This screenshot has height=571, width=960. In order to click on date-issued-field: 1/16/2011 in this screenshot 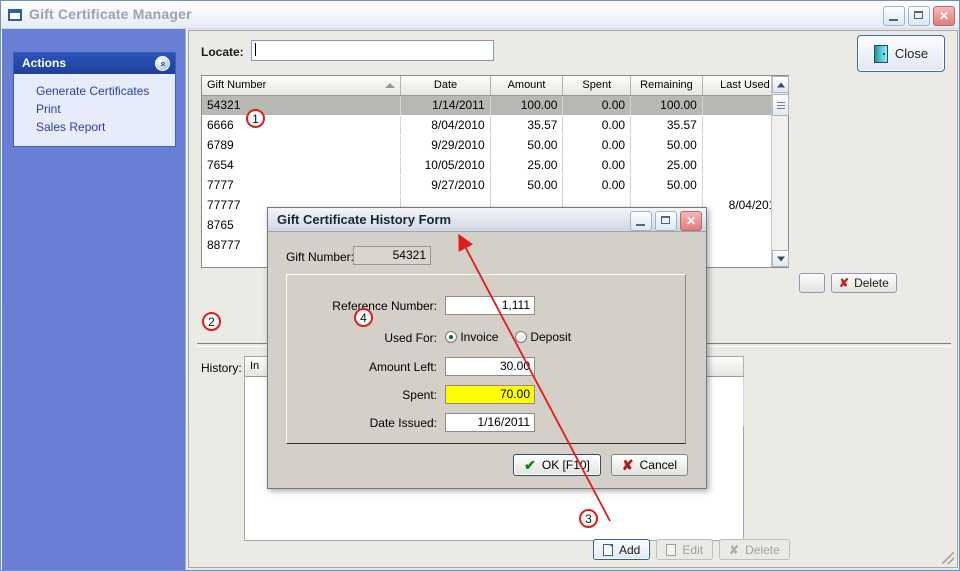, I will do `click(490, 422)`.